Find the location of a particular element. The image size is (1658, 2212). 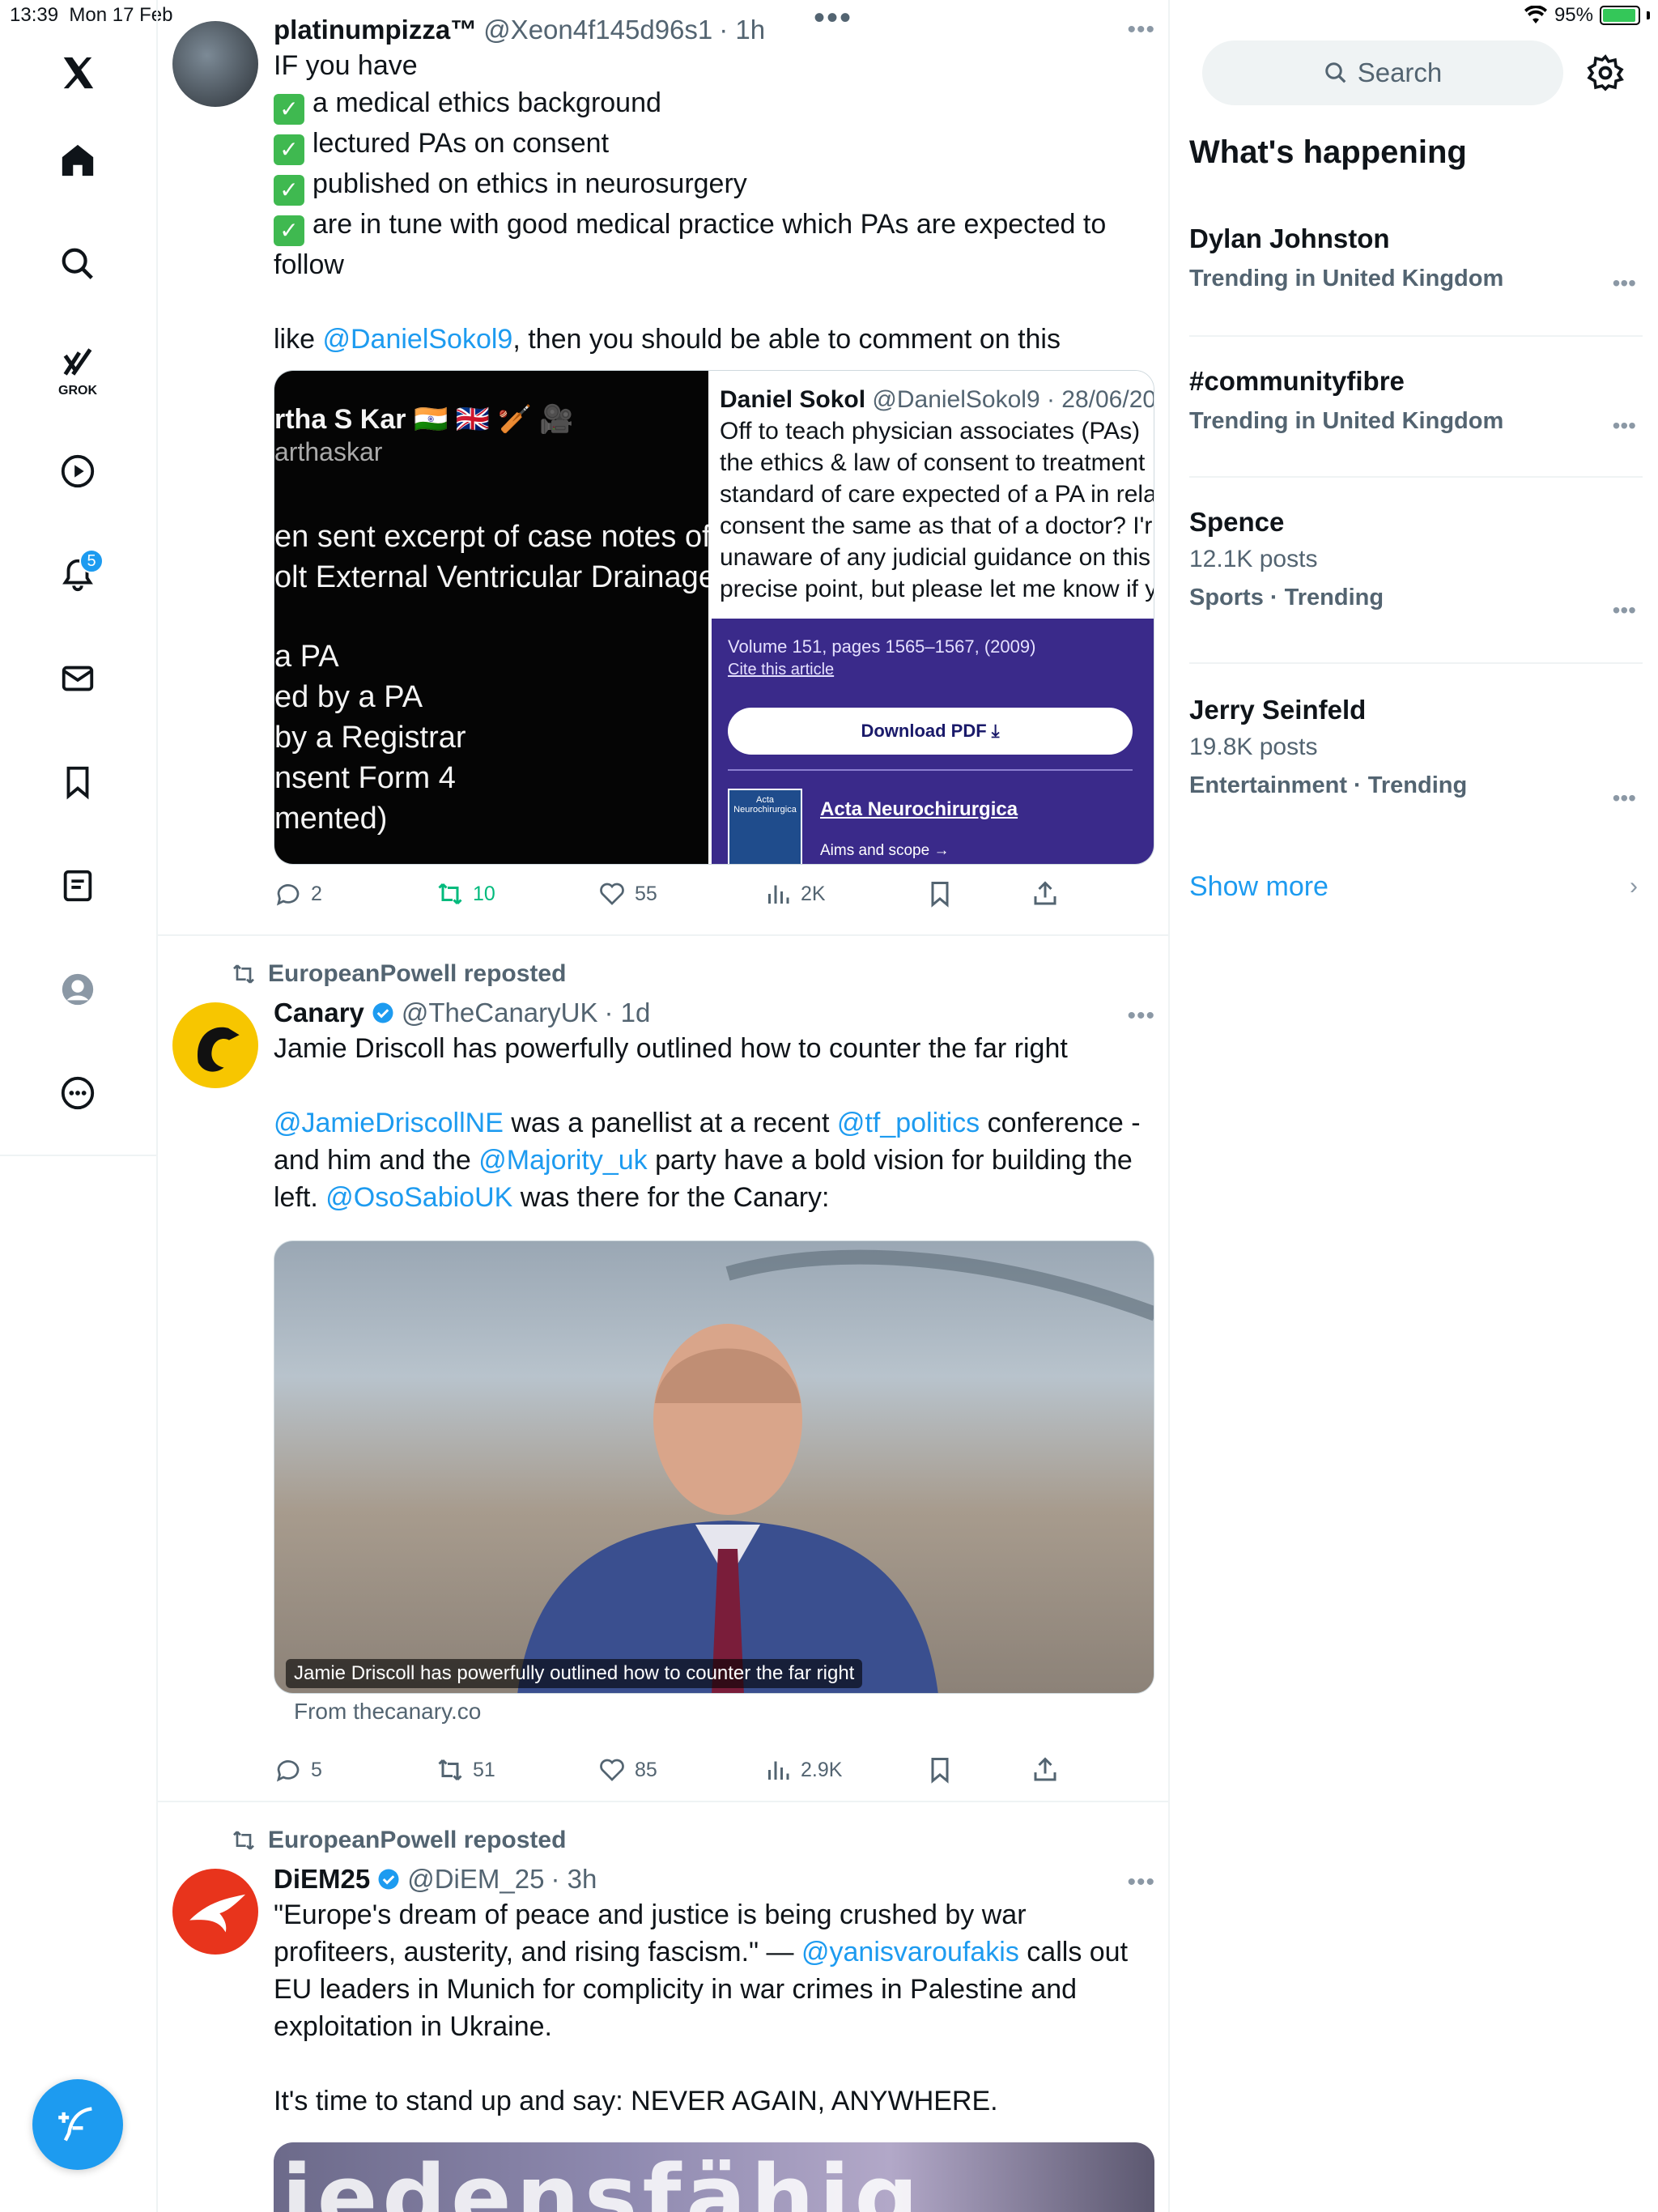

grok-icon: GROK is located at coordinates (77, 368).